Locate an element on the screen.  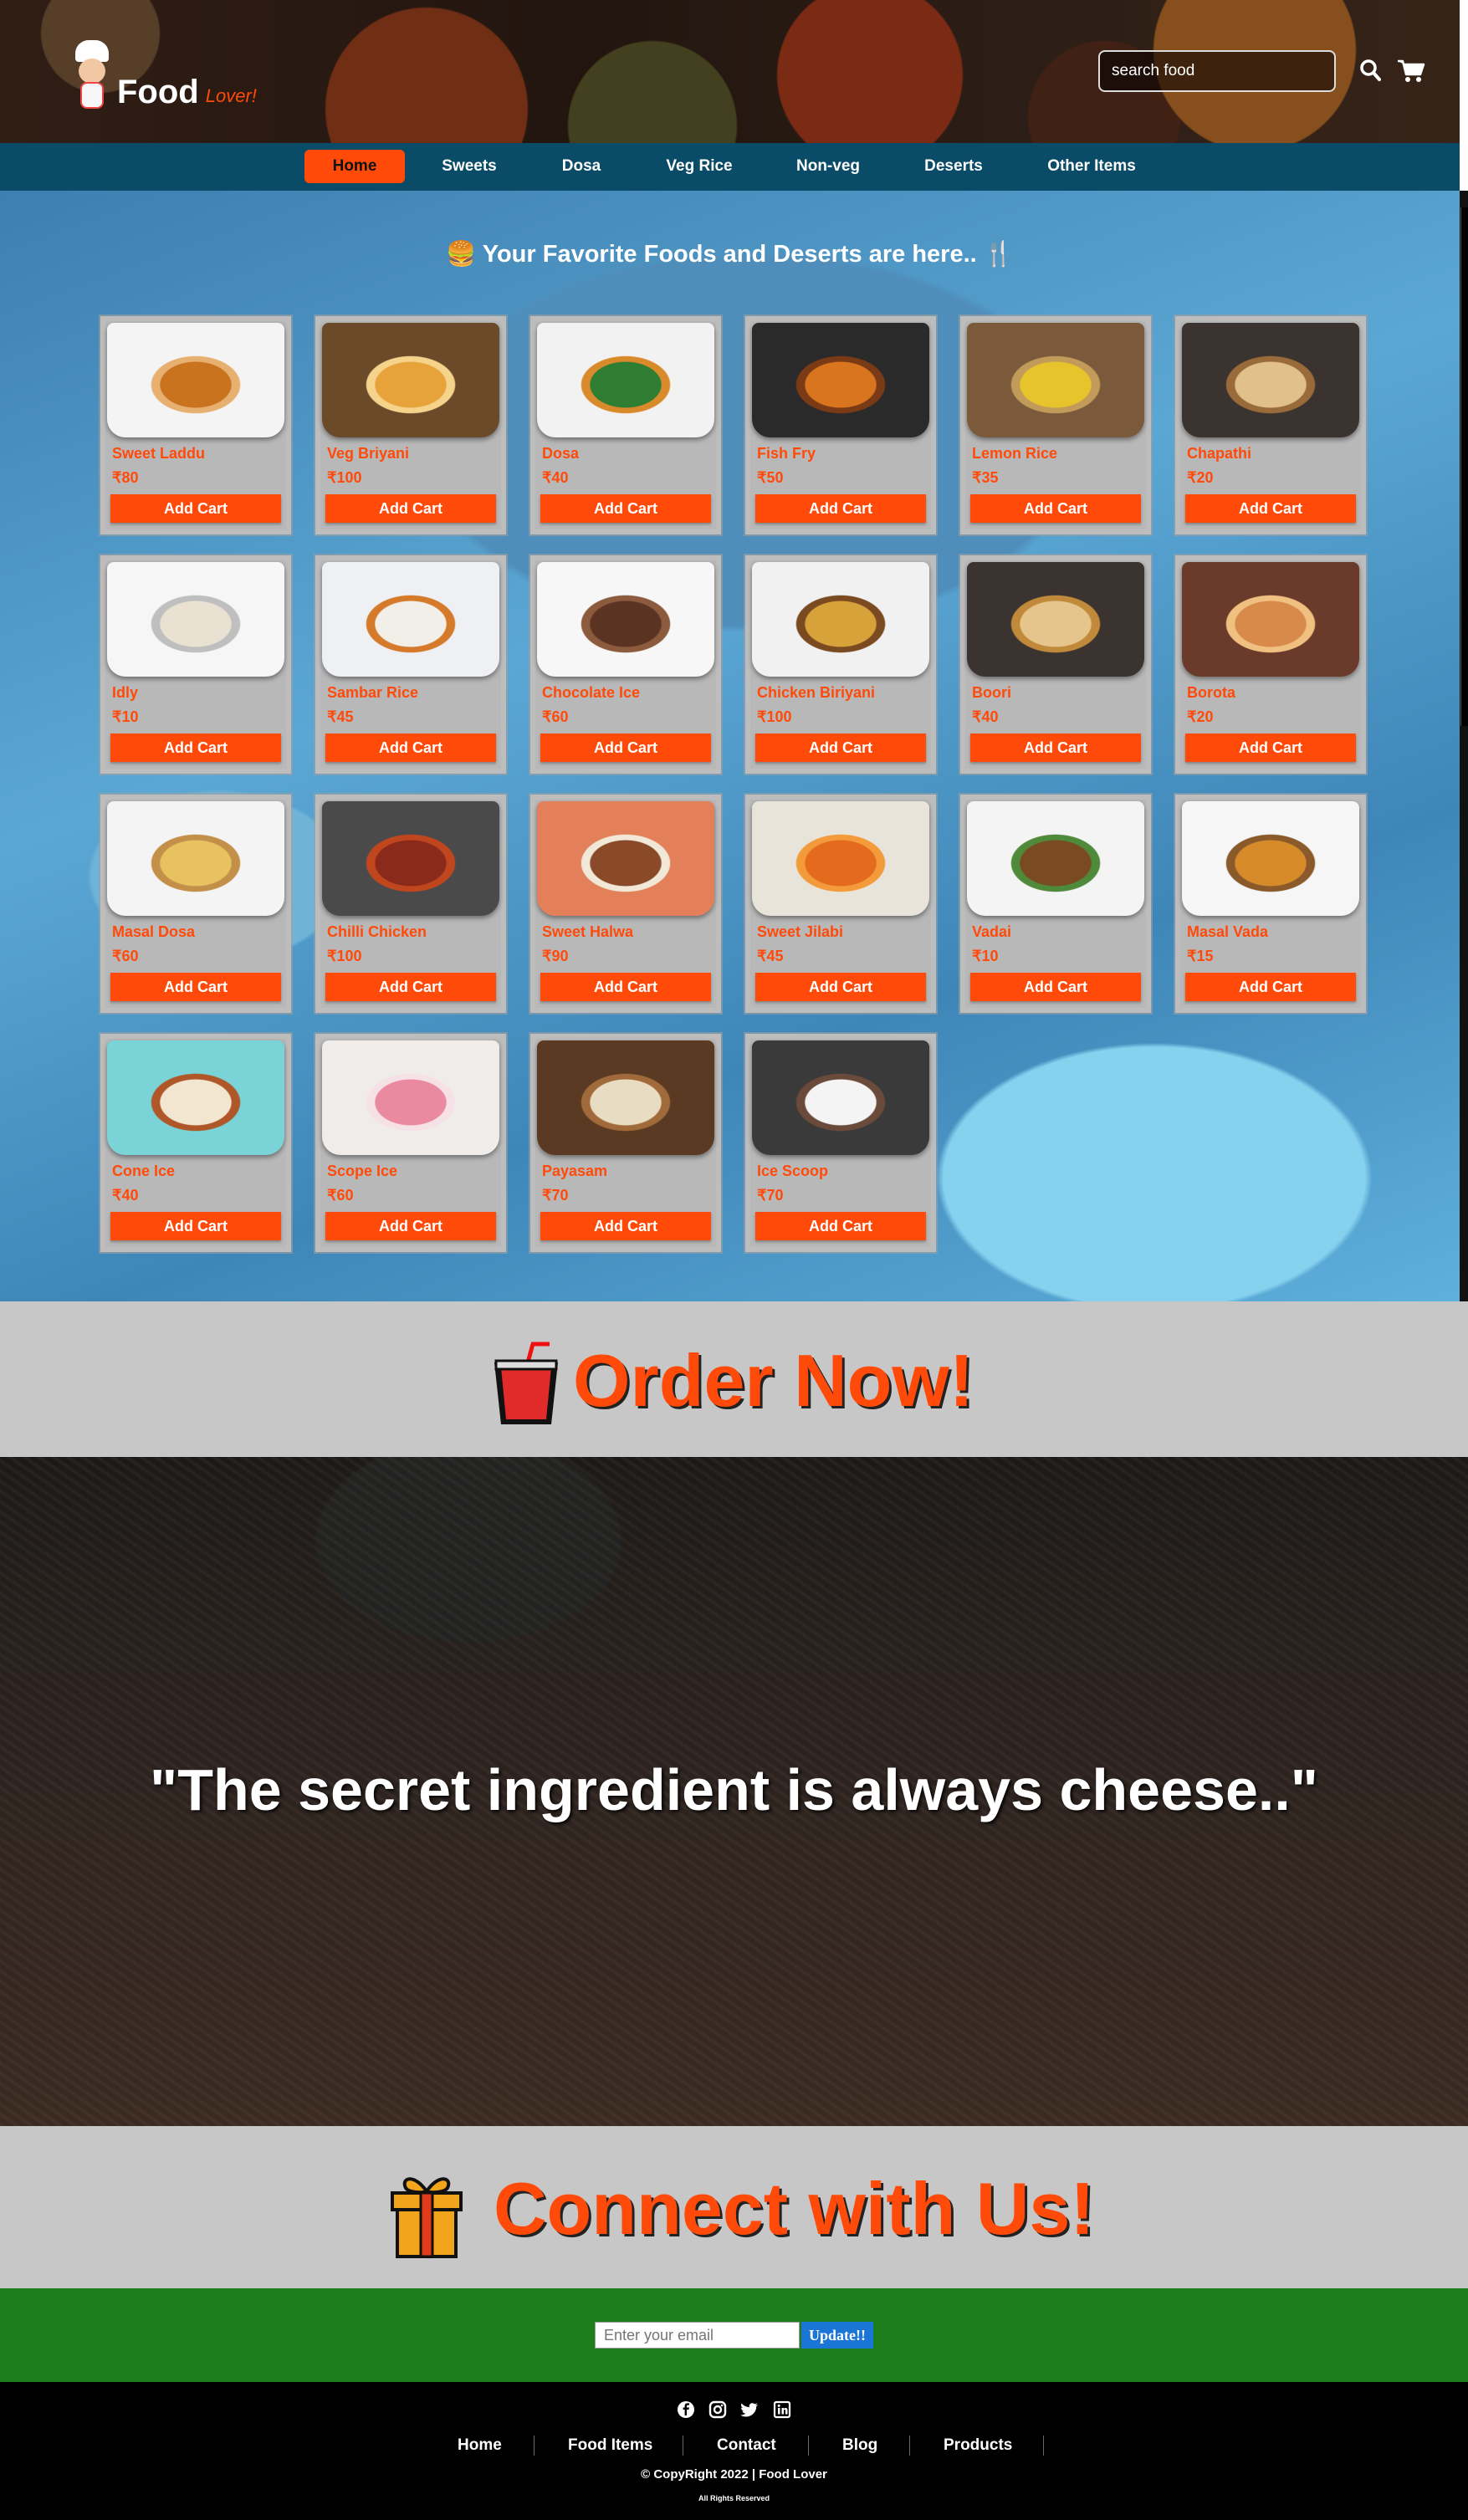
product-name: Sambar Rice is located at coordinates (373, 692).